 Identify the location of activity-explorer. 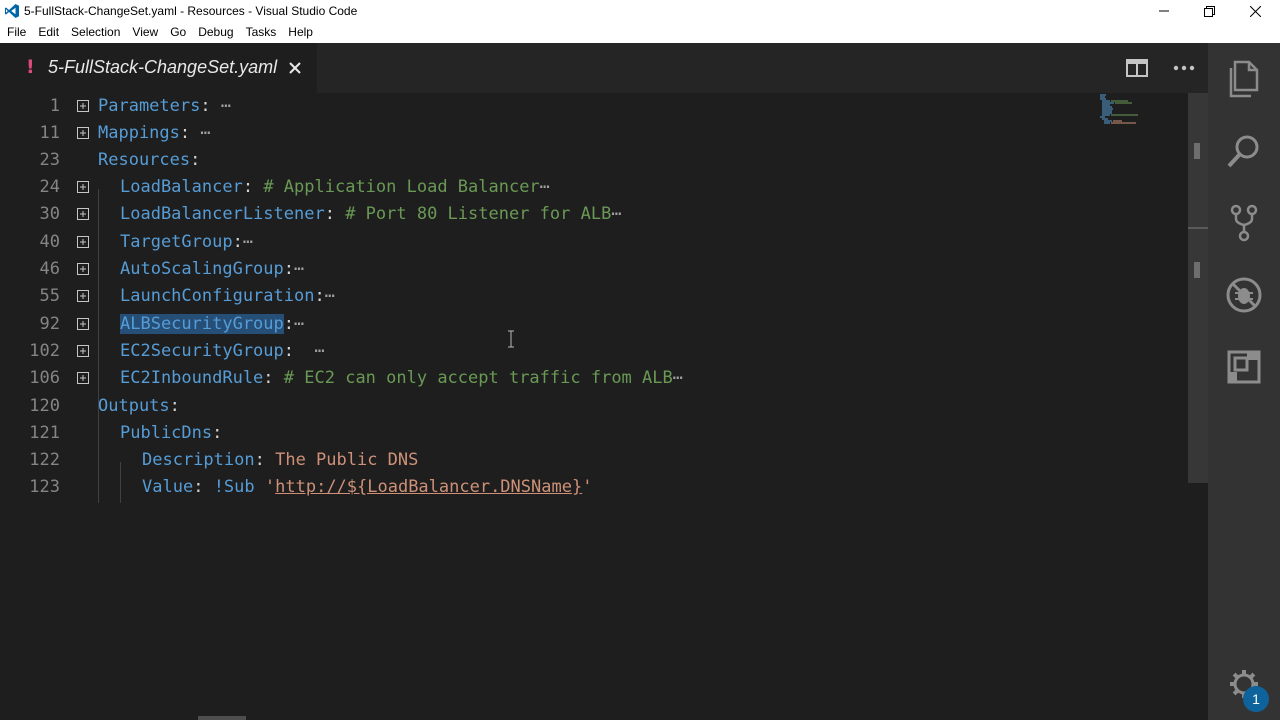
(1244, 79).